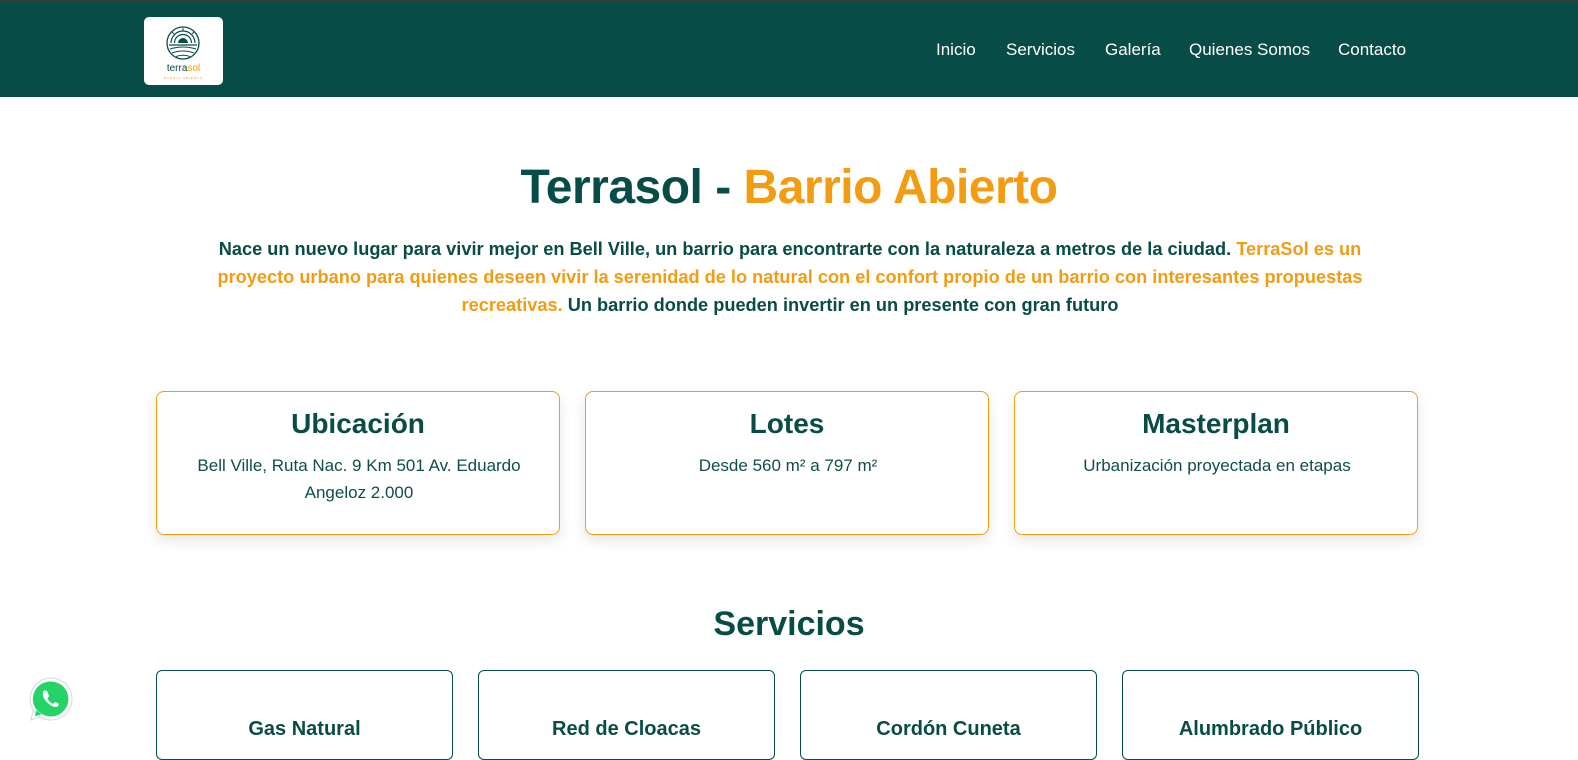 The image size is (1578, 760). What do you see at coordinates (626, 729) in the screenshot?
I see `service-card-label: Red de Cloacas` at bounding box center [626, 729].